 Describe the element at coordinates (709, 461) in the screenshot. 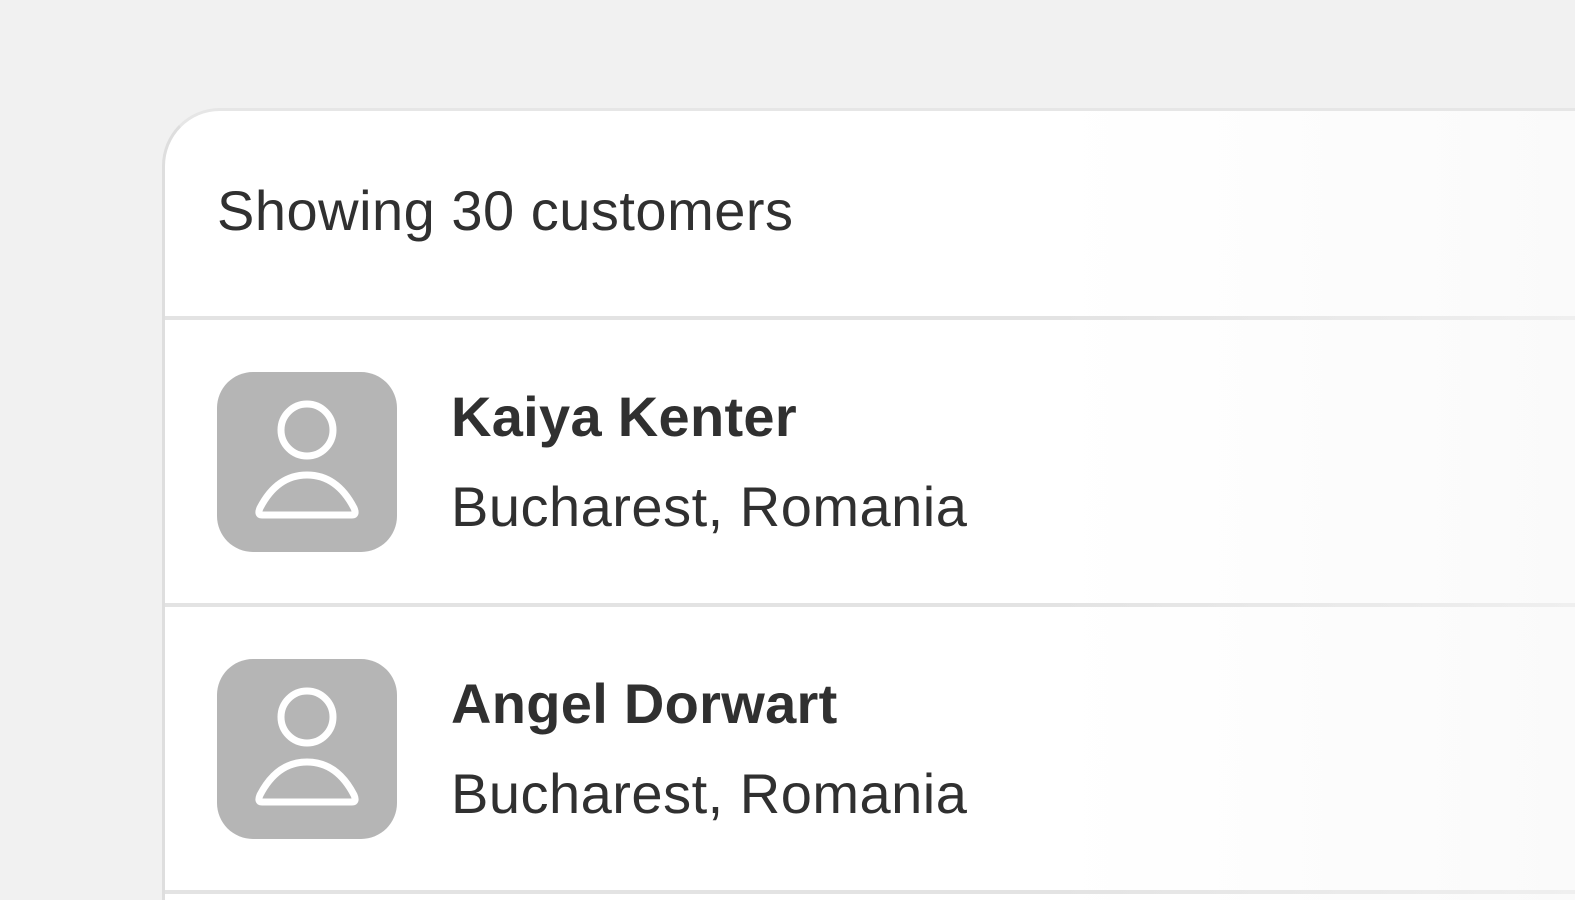

I see `customer-info: Kaiya Kenter Bucharest, Romania` at that location.